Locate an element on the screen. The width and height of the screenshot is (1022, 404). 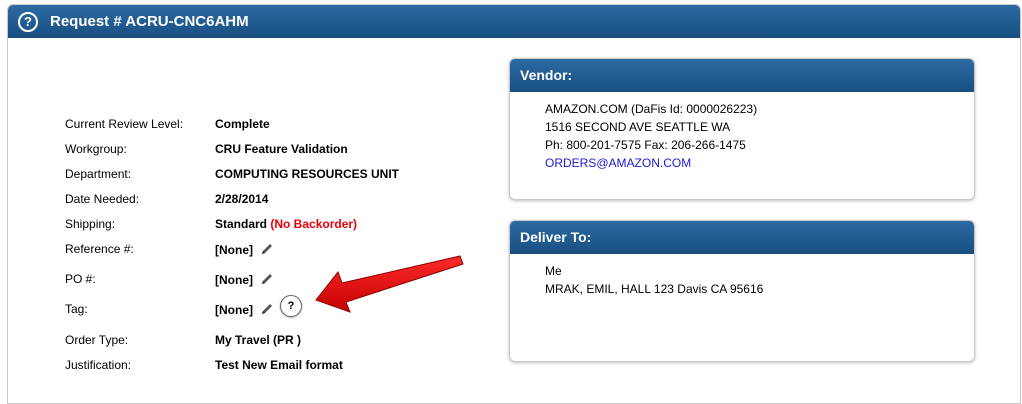
panel-header: ? Request # ACRU-CNC6AHM is located at coordinates (514, 21).